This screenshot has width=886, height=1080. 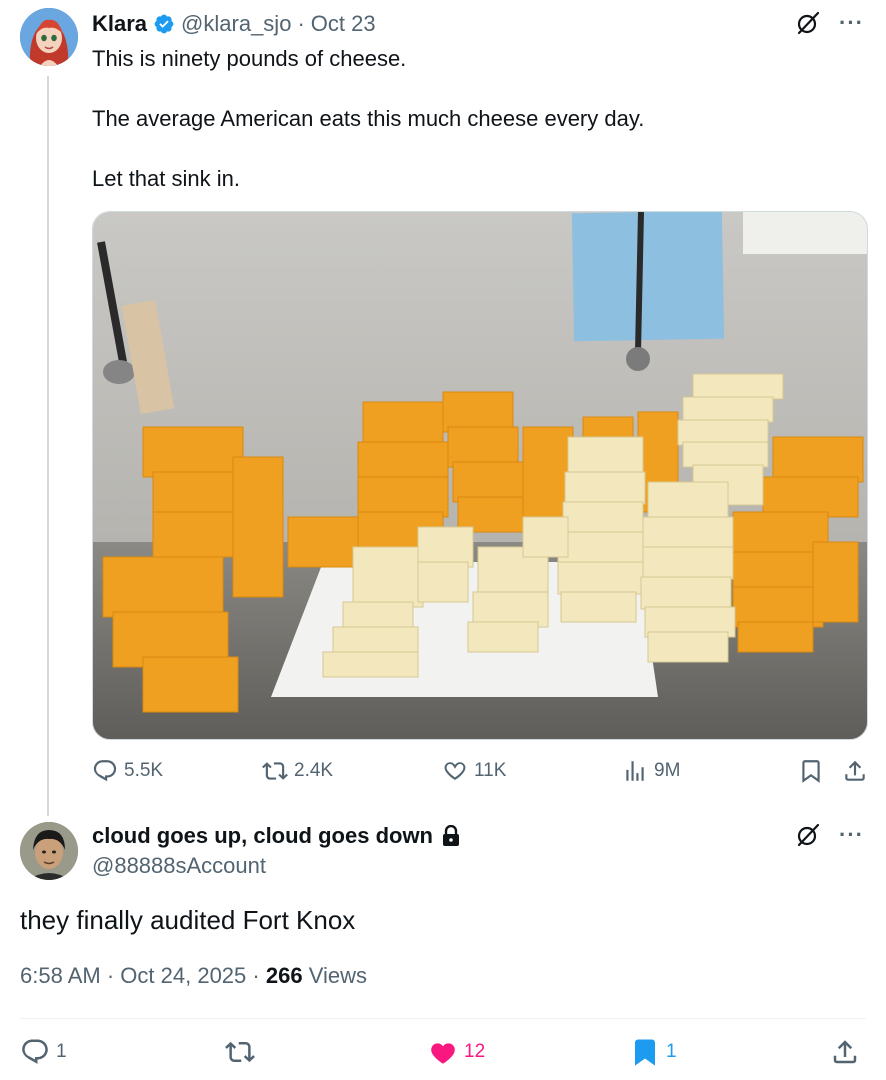 I want to click on reply-actions: 1 12 1, so click(x=443, y=1053).